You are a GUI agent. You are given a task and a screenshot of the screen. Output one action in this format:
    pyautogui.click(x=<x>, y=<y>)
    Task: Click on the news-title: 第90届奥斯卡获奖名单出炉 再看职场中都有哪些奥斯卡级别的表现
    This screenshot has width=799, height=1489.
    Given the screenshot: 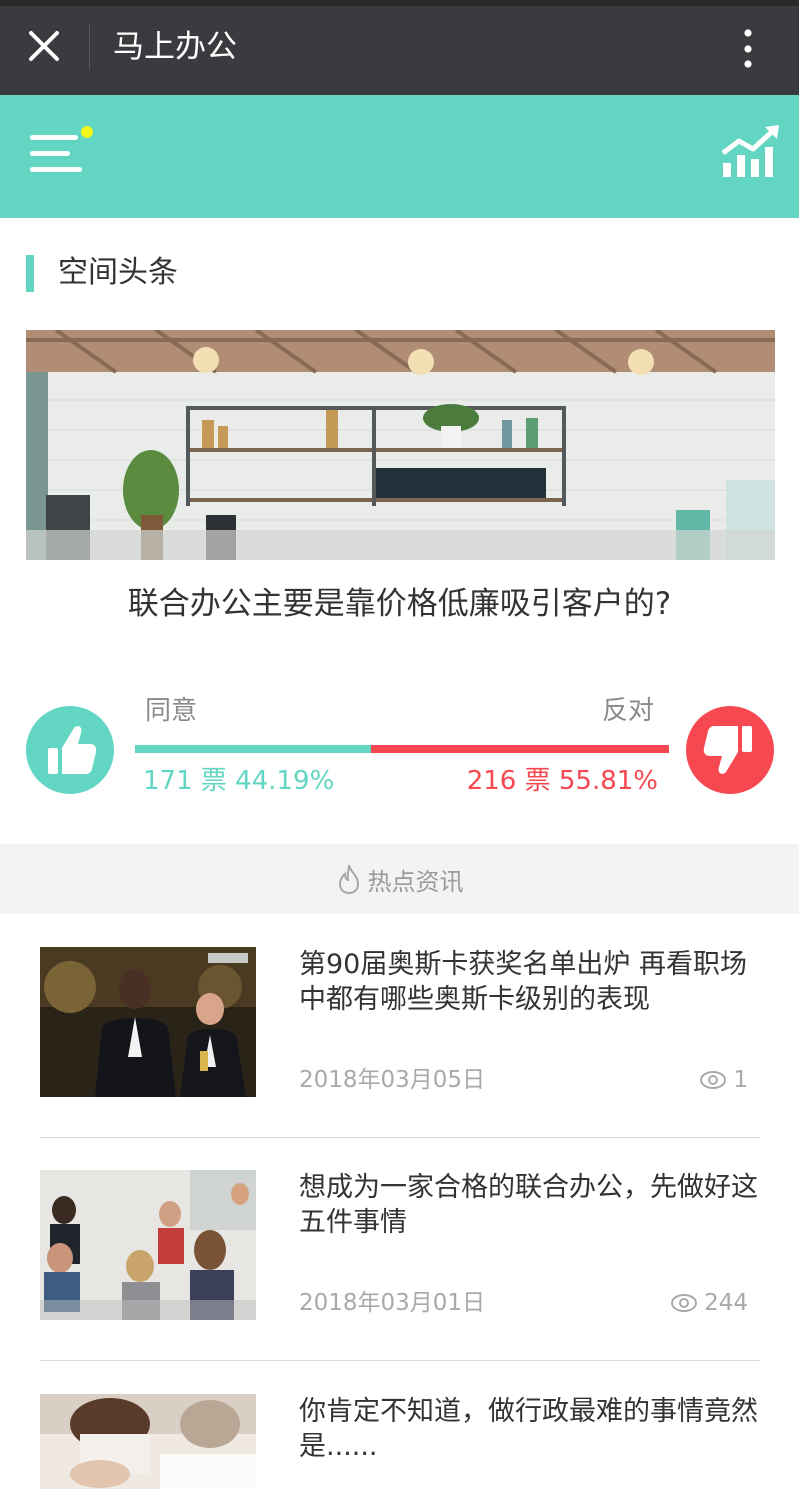 What is the action you would take?
    pyautogui.click(x=523, y=982)
    